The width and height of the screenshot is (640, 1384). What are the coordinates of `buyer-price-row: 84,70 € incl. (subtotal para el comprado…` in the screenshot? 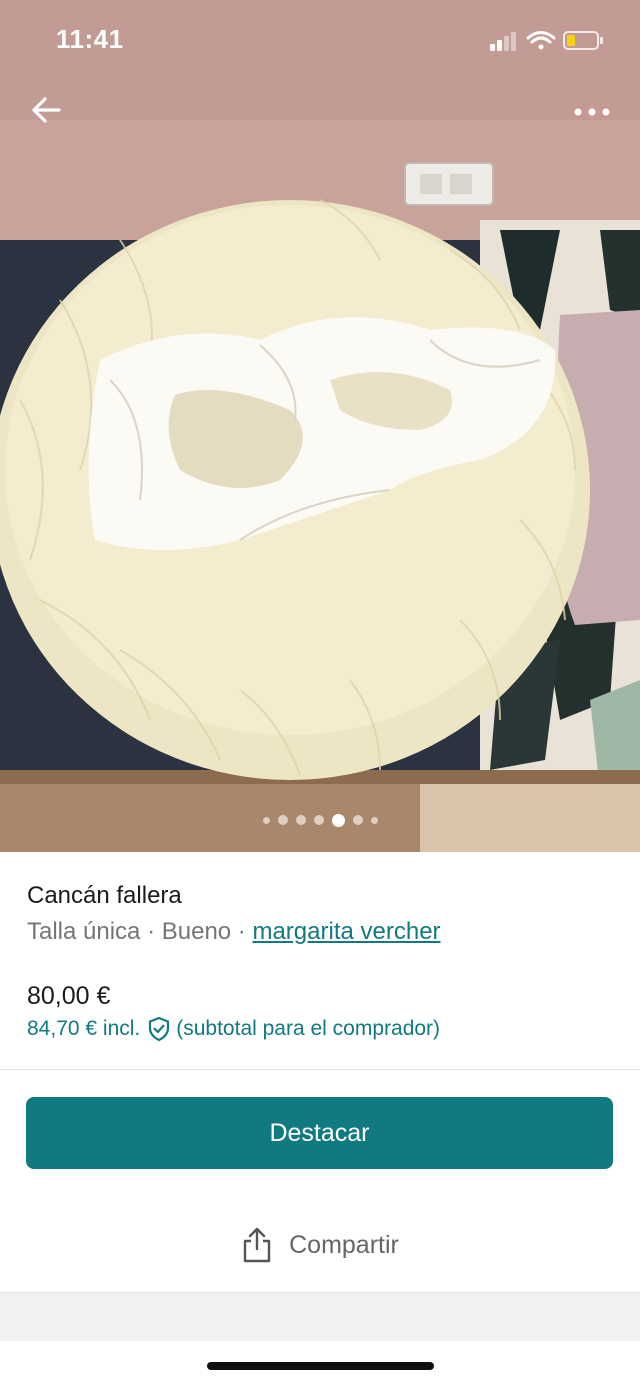 It's located at (233, 1029).